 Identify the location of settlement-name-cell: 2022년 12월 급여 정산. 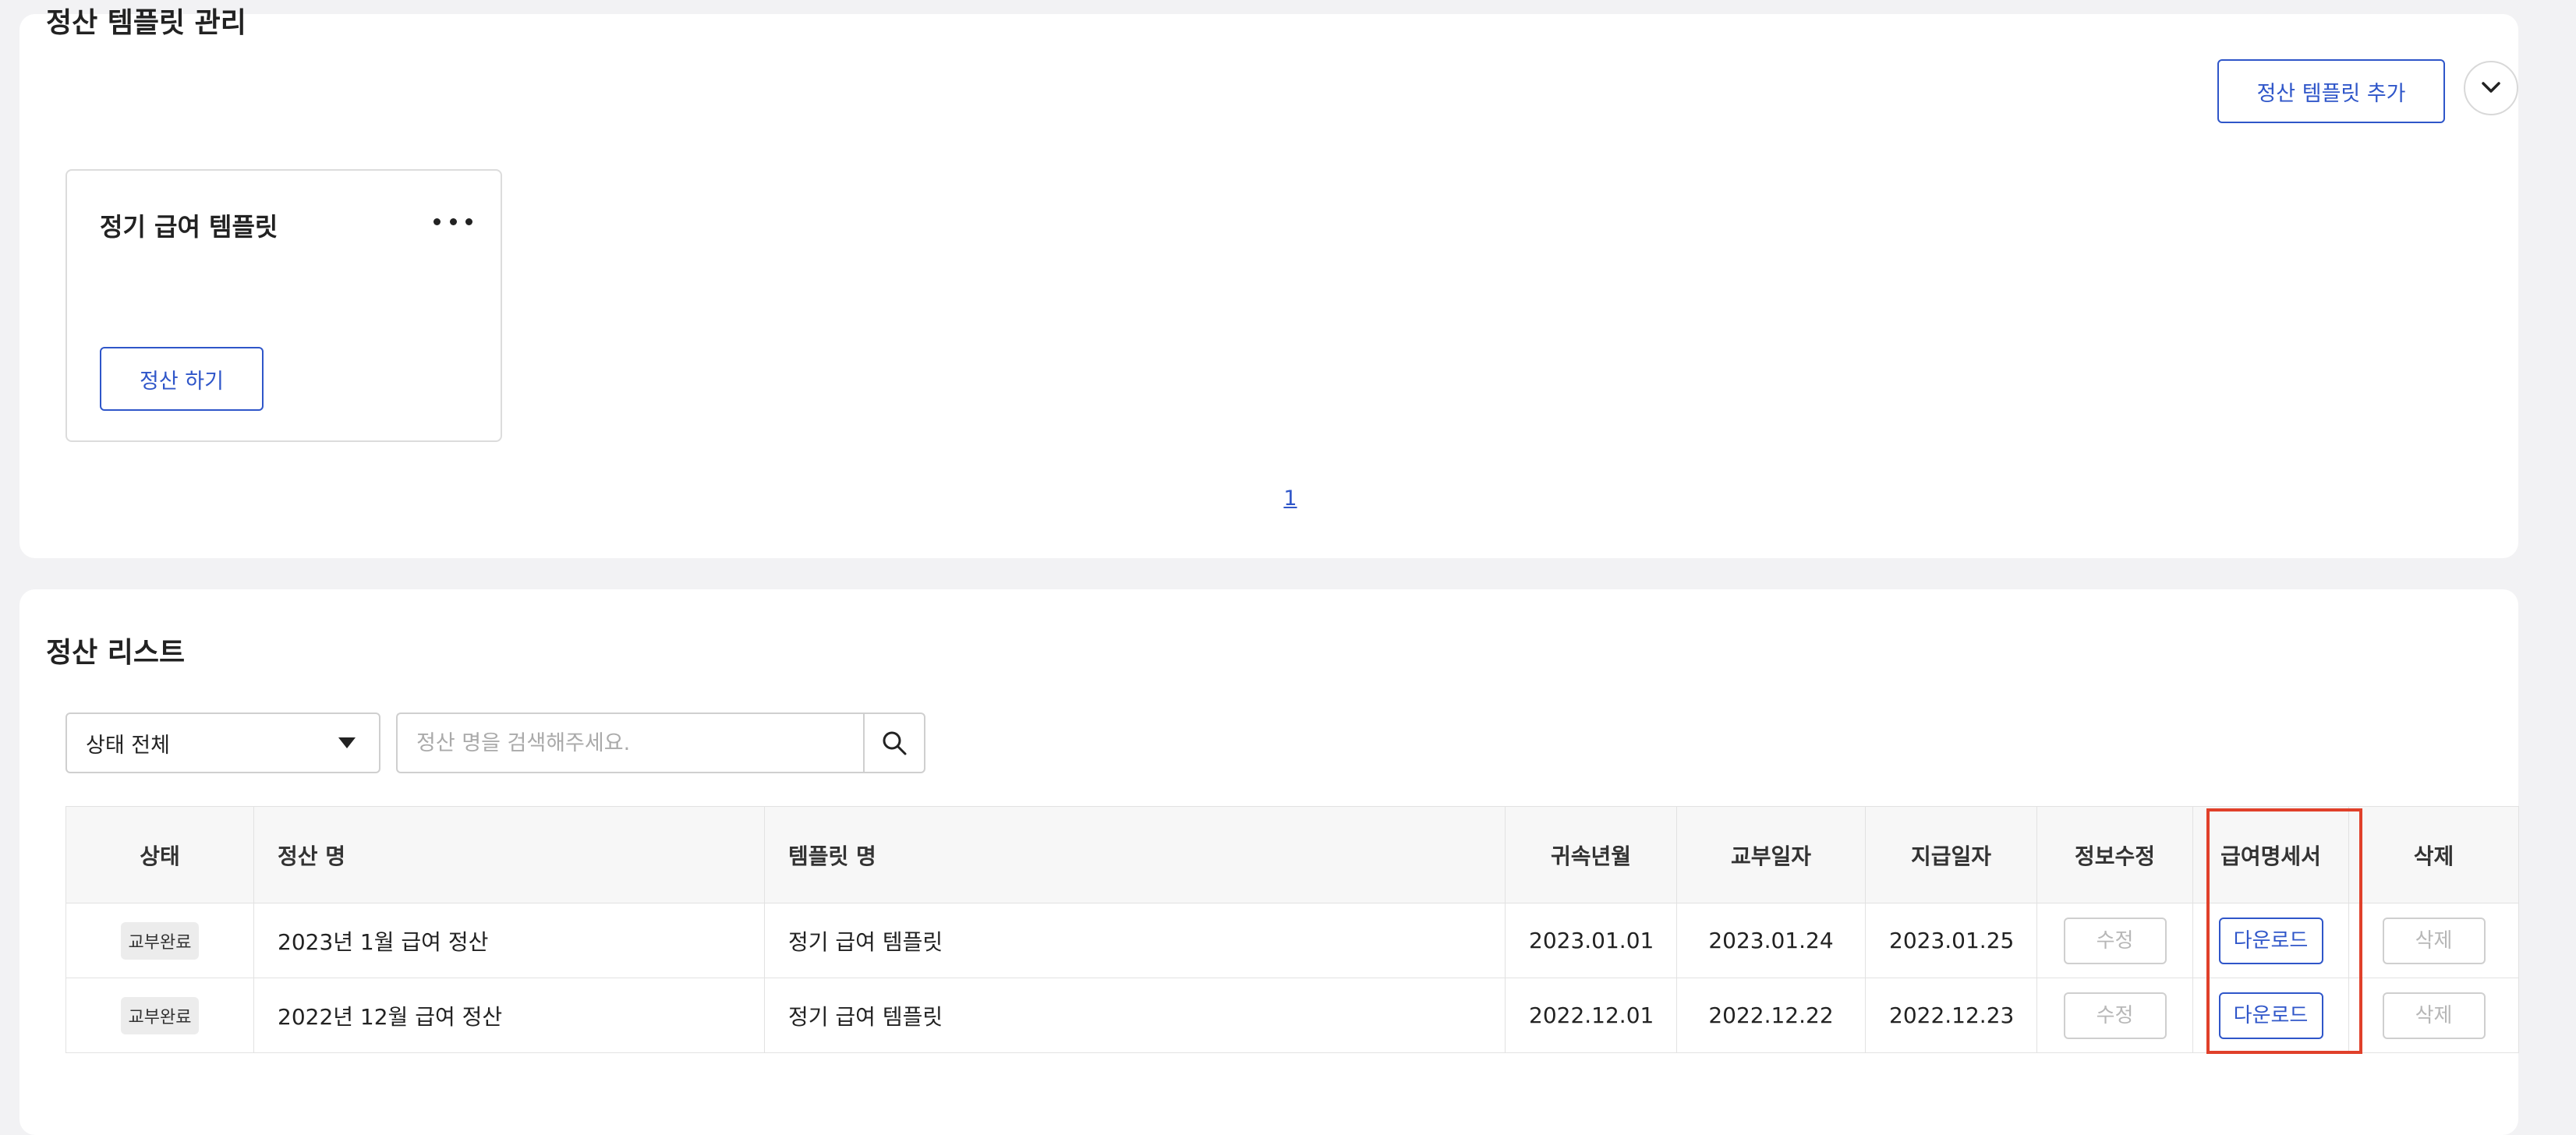
(509, 1016).